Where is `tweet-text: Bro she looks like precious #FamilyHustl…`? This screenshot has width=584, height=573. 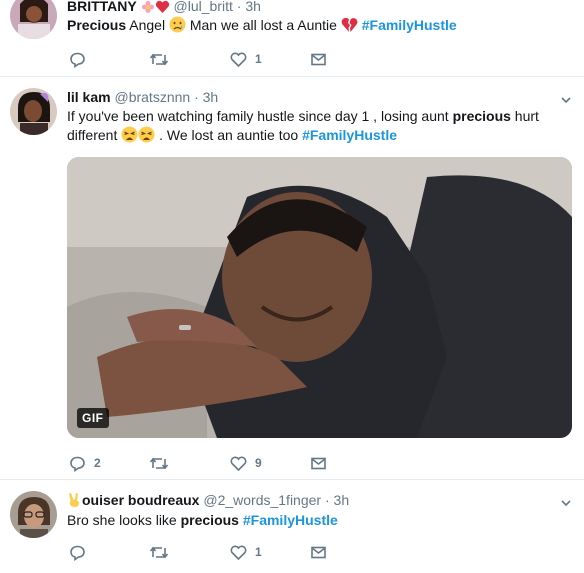
tweet-text: Bro she looks like precious #FamilyHustl… is located at coordinates (317, 520).